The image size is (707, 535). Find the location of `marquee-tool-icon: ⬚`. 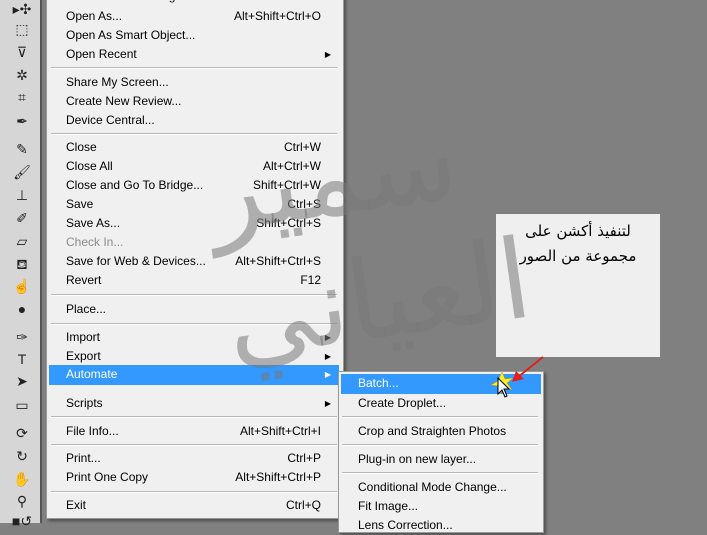

marquee-tool-icon: ⬚ is located at coordinates (22, 29).